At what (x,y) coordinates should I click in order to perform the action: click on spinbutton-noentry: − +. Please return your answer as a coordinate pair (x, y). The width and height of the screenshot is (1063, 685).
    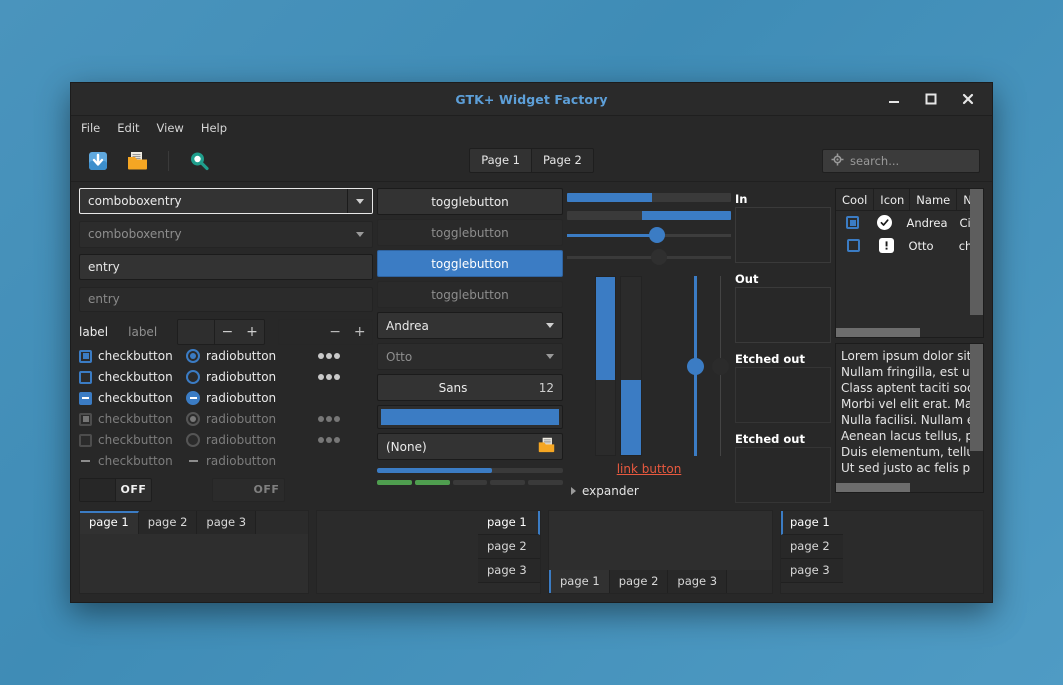
    Looking at the image, I should click on (325, 332).